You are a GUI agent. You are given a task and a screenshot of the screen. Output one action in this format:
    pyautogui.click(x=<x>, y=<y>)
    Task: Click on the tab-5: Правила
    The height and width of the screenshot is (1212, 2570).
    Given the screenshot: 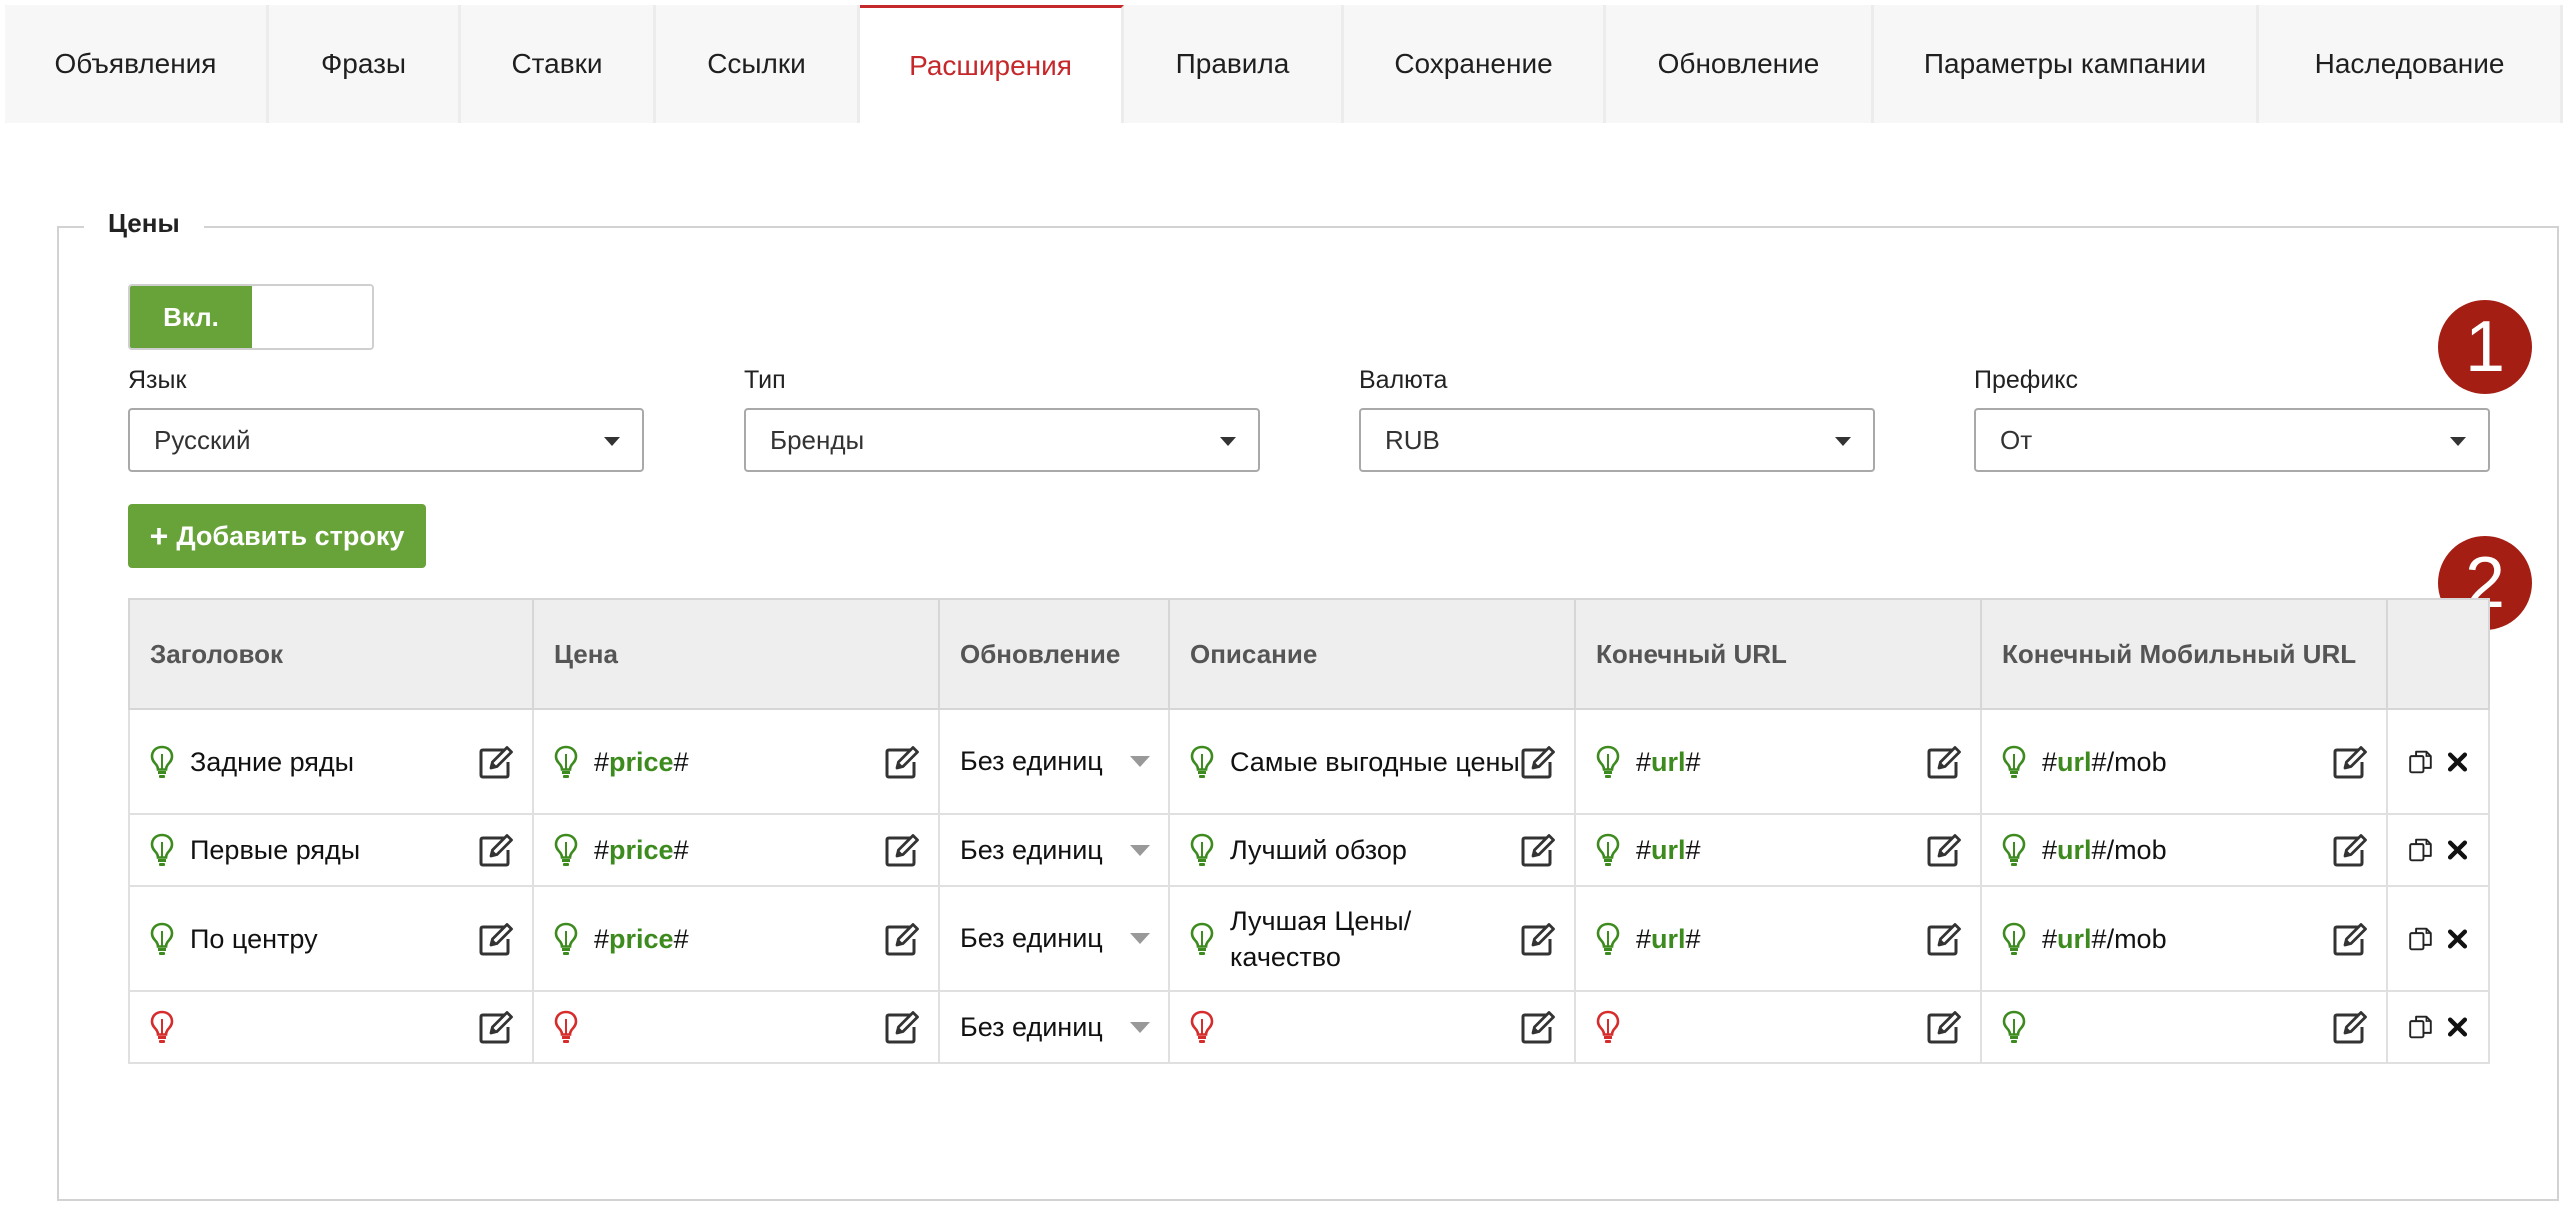 What is the action you would take?
    pyautogui.click(x=1234, y=64)
    